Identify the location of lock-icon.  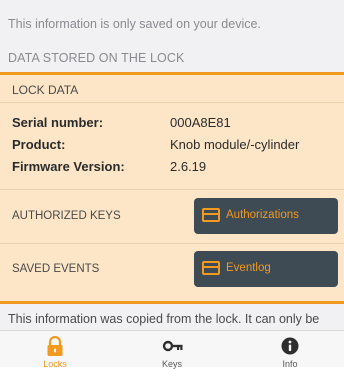
(55, 346).